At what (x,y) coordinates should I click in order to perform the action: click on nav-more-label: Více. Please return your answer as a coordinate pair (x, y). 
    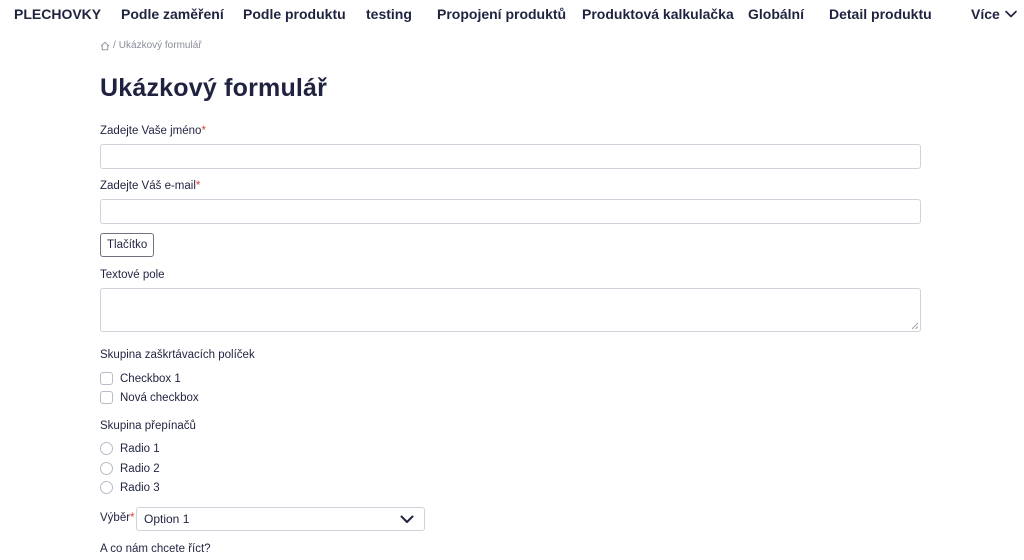
    Looking at the image, I should click on (985, 14).